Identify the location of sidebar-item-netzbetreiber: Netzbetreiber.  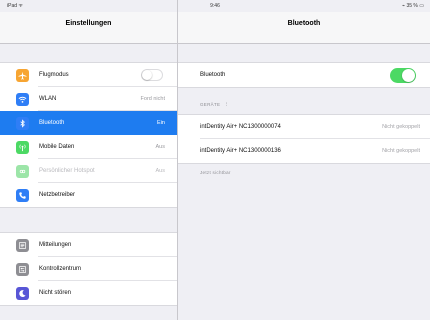
(88, 195).